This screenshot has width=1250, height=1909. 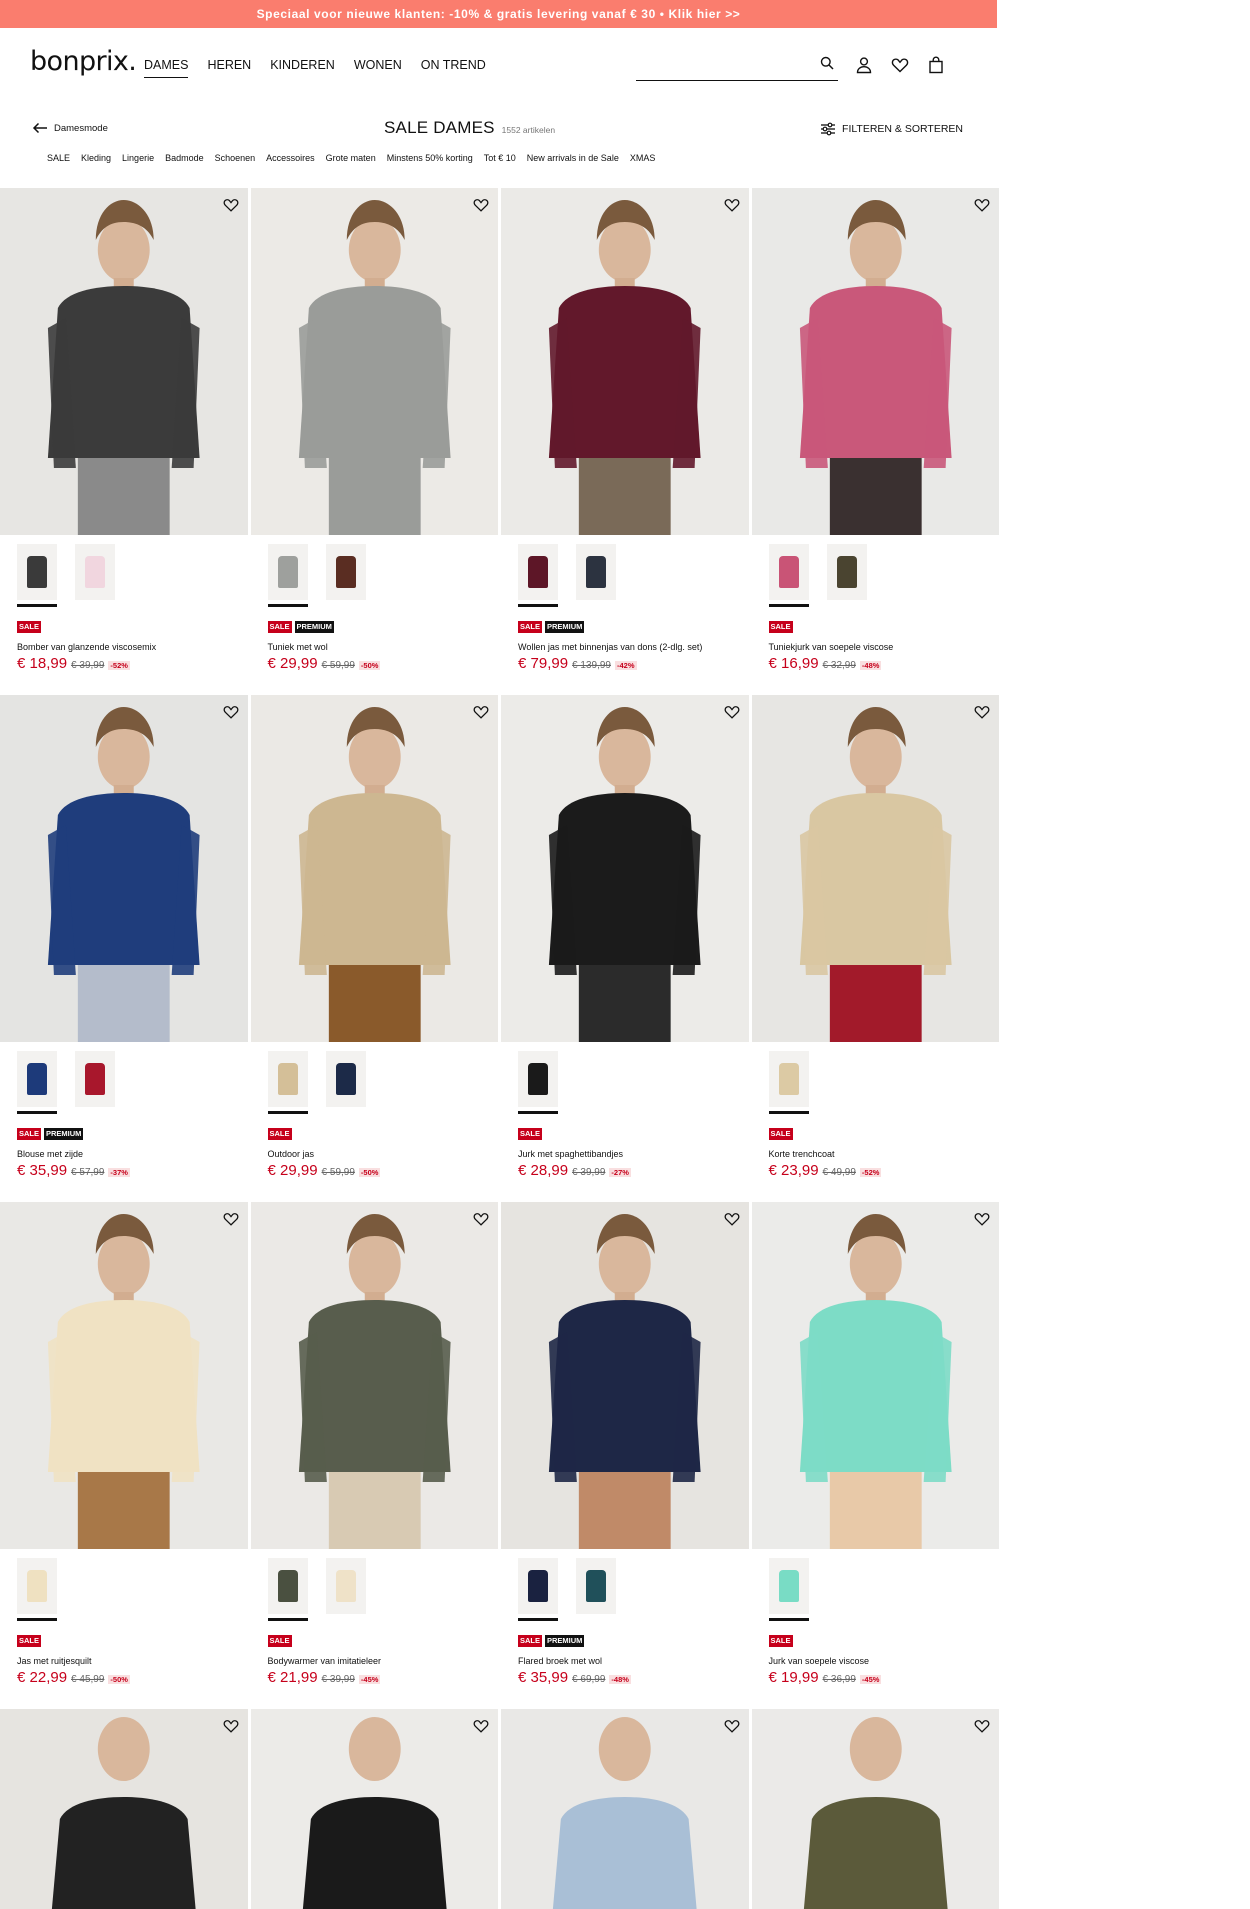 What do you see at coordinates (290, 158) in the screenshot?
I see `subnav-accessoires: Accessoires` at bounding box center [290, 158].